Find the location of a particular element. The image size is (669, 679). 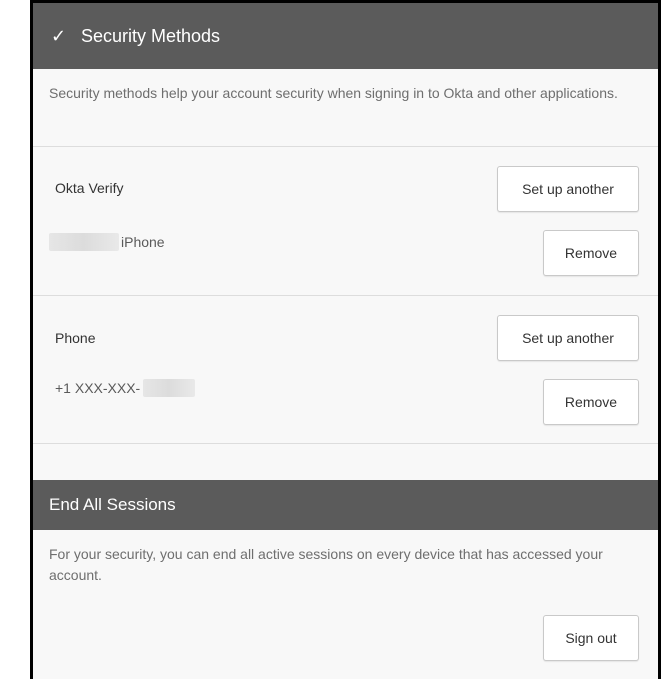

security-methods-header: ✓ Security Methods is located at coordinates (345, 36).